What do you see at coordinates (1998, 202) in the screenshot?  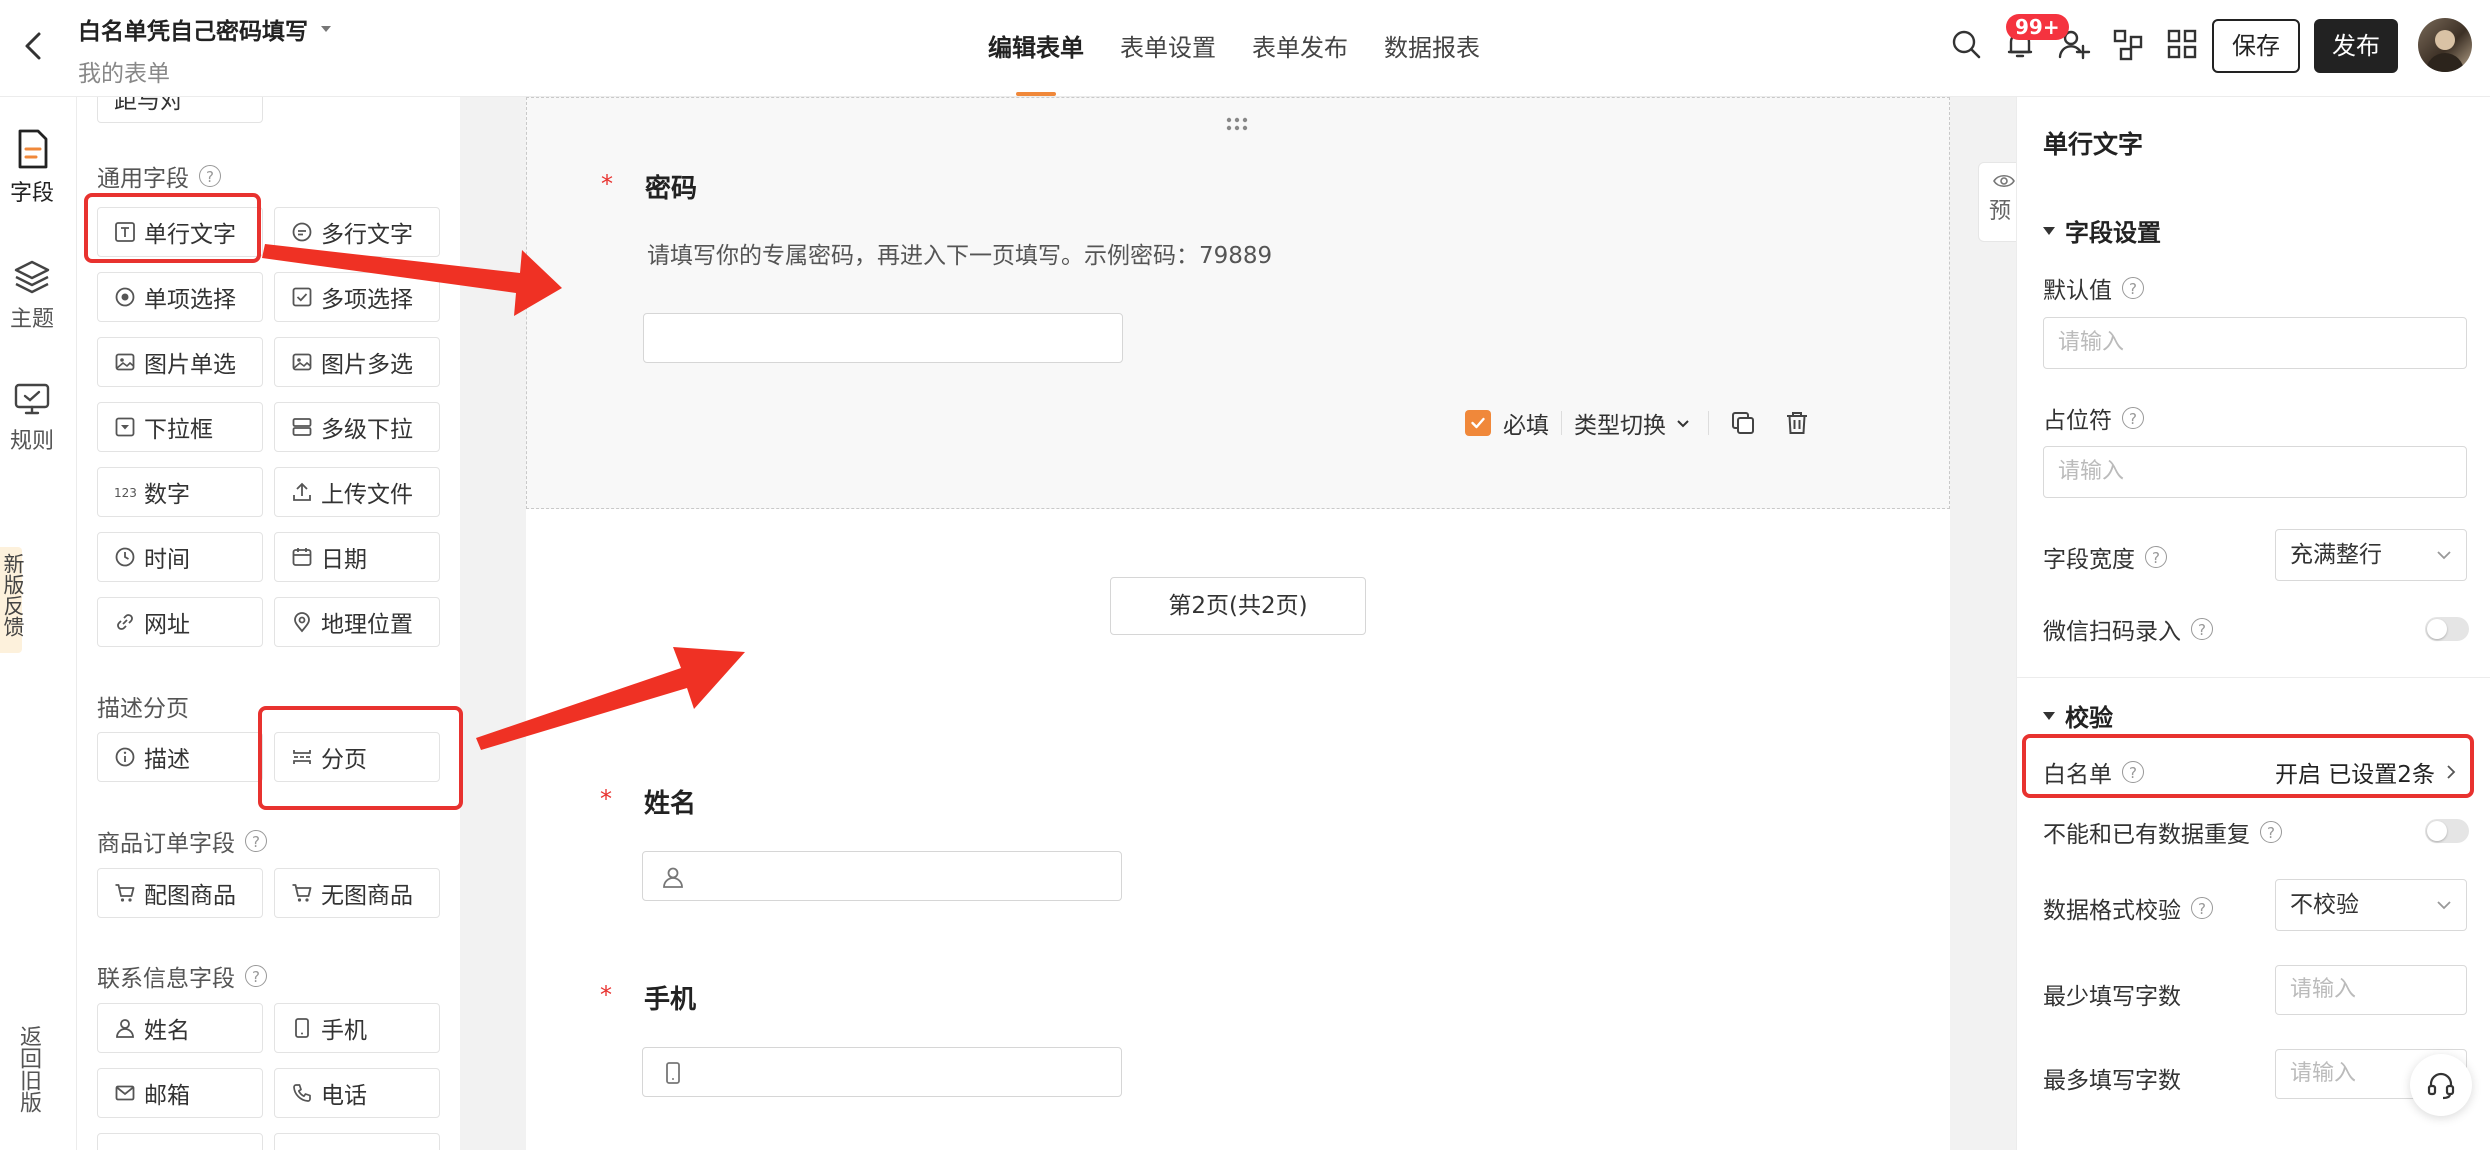 I see `preview-tab: 预` at bounding box center [1998, 202].